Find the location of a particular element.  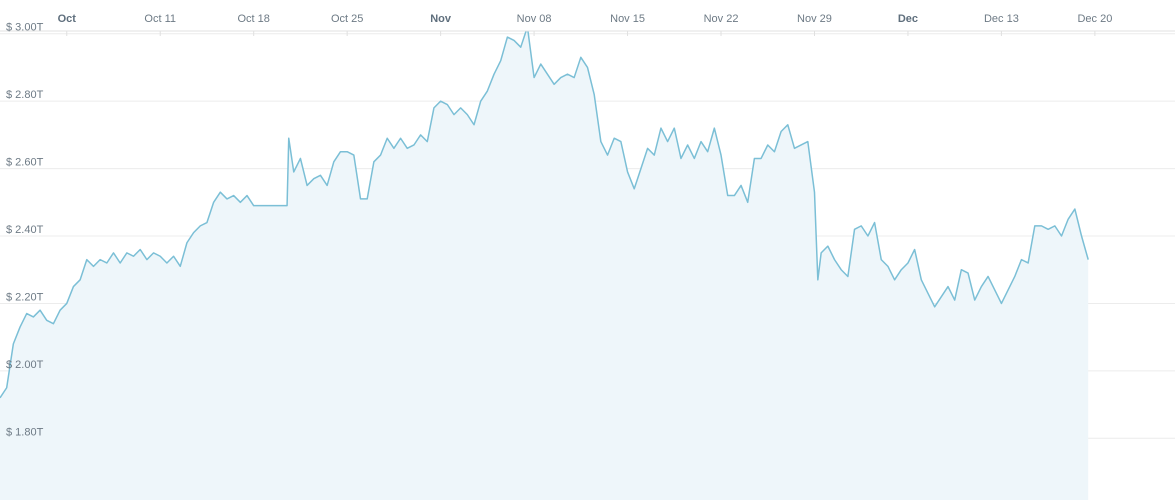

y-tick-label: $ 1.80T is located at coordinates (25, 432).